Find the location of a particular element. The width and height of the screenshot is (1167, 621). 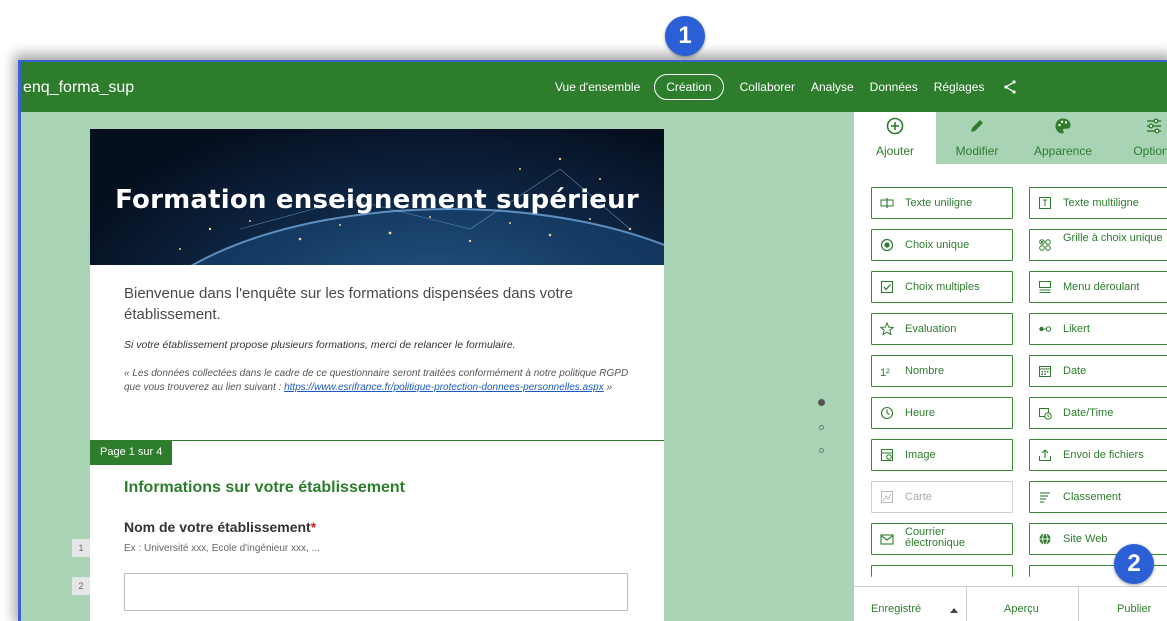

tab-label: Ajouter is located at coordinates (895, 151).